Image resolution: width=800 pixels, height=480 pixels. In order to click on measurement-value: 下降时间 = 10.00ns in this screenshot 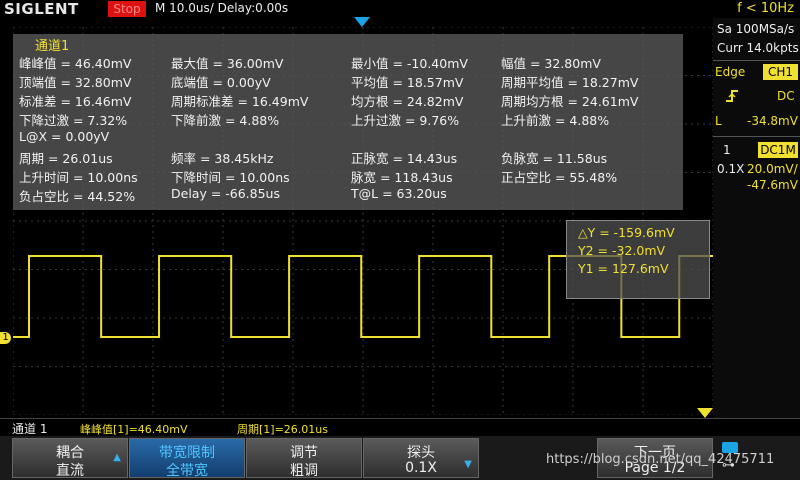, I will do `click(230, 177)`.